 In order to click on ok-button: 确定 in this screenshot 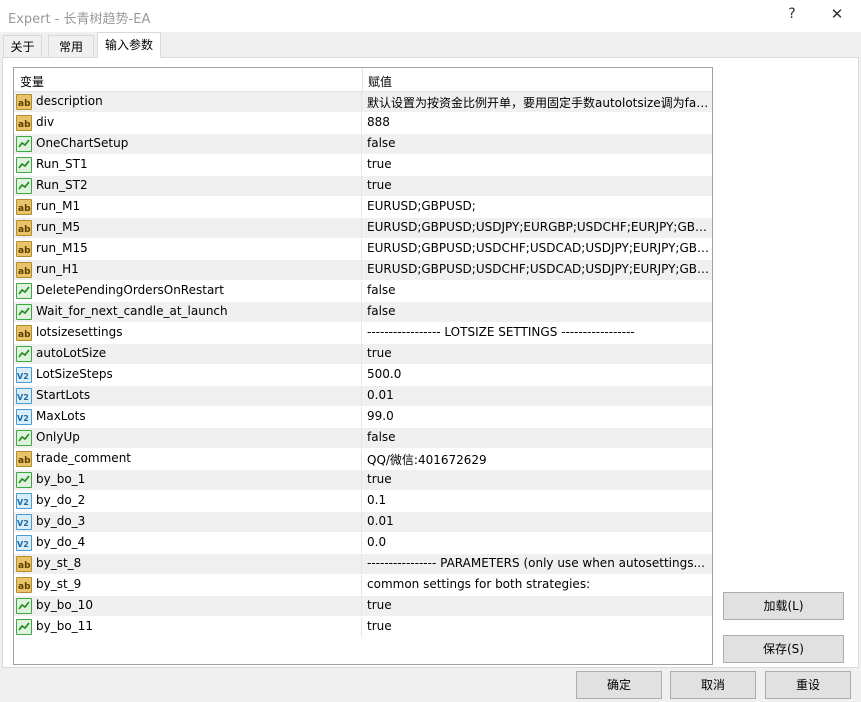, I will do `click(619, 685)`.